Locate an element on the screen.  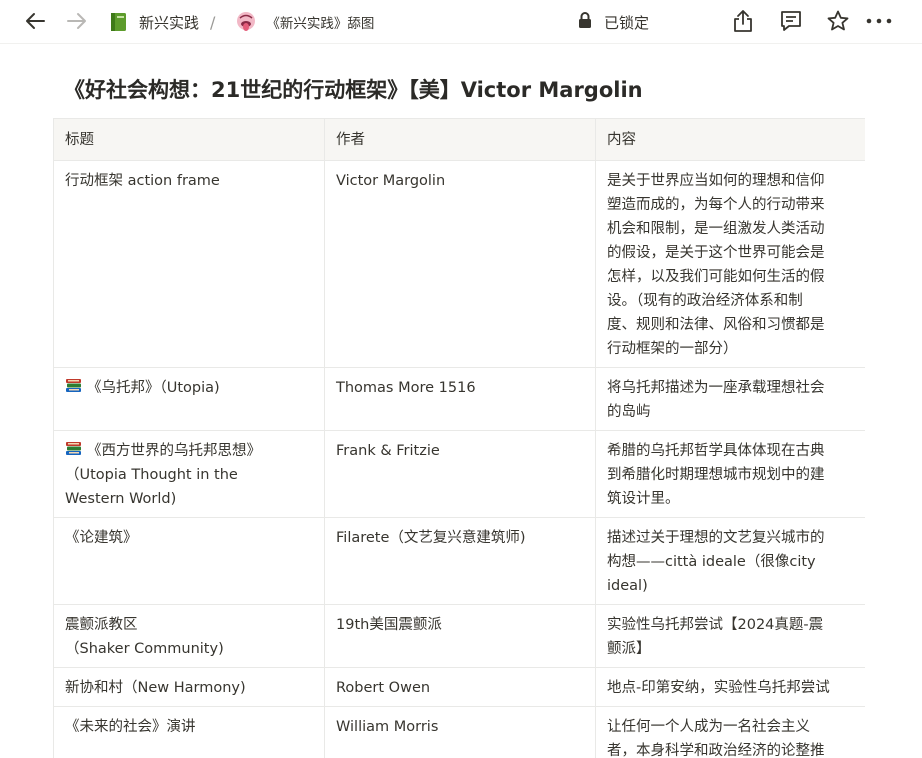
star-icon is located at coordinates (838, 21).